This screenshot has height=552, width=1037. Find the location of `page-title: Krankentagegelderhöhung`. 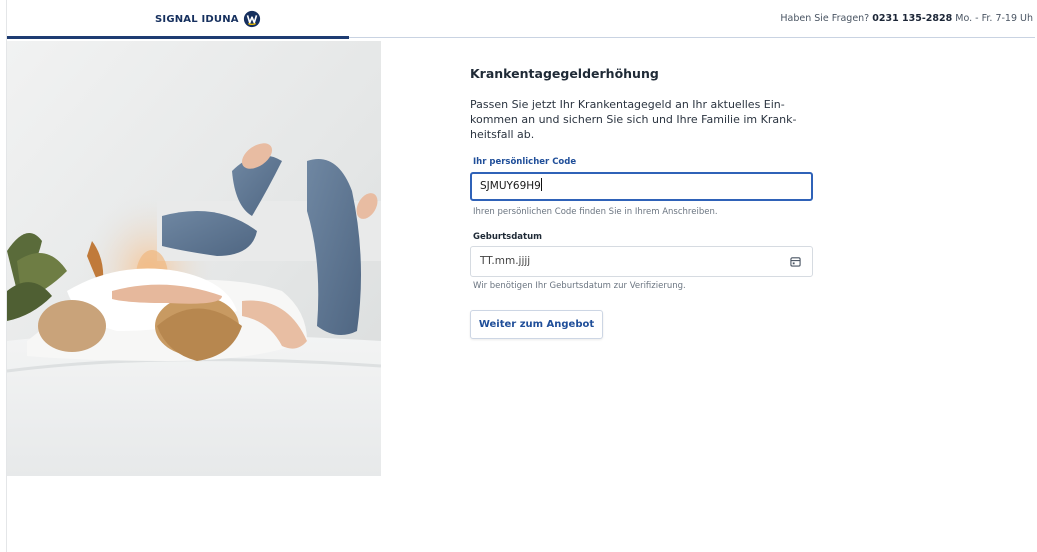

page-title: Krankentagegelderhöhung is located at coordinates (564, 73).